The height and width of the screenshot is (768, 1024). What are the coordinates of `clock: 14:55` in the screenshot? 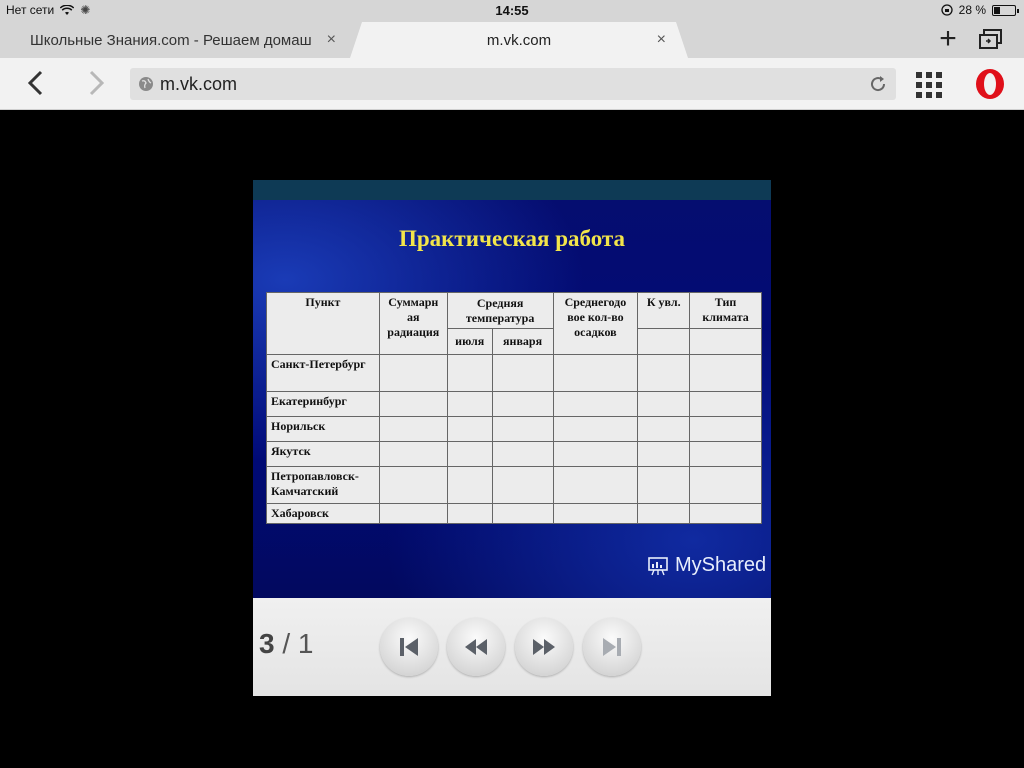 It's located at (512, 10).